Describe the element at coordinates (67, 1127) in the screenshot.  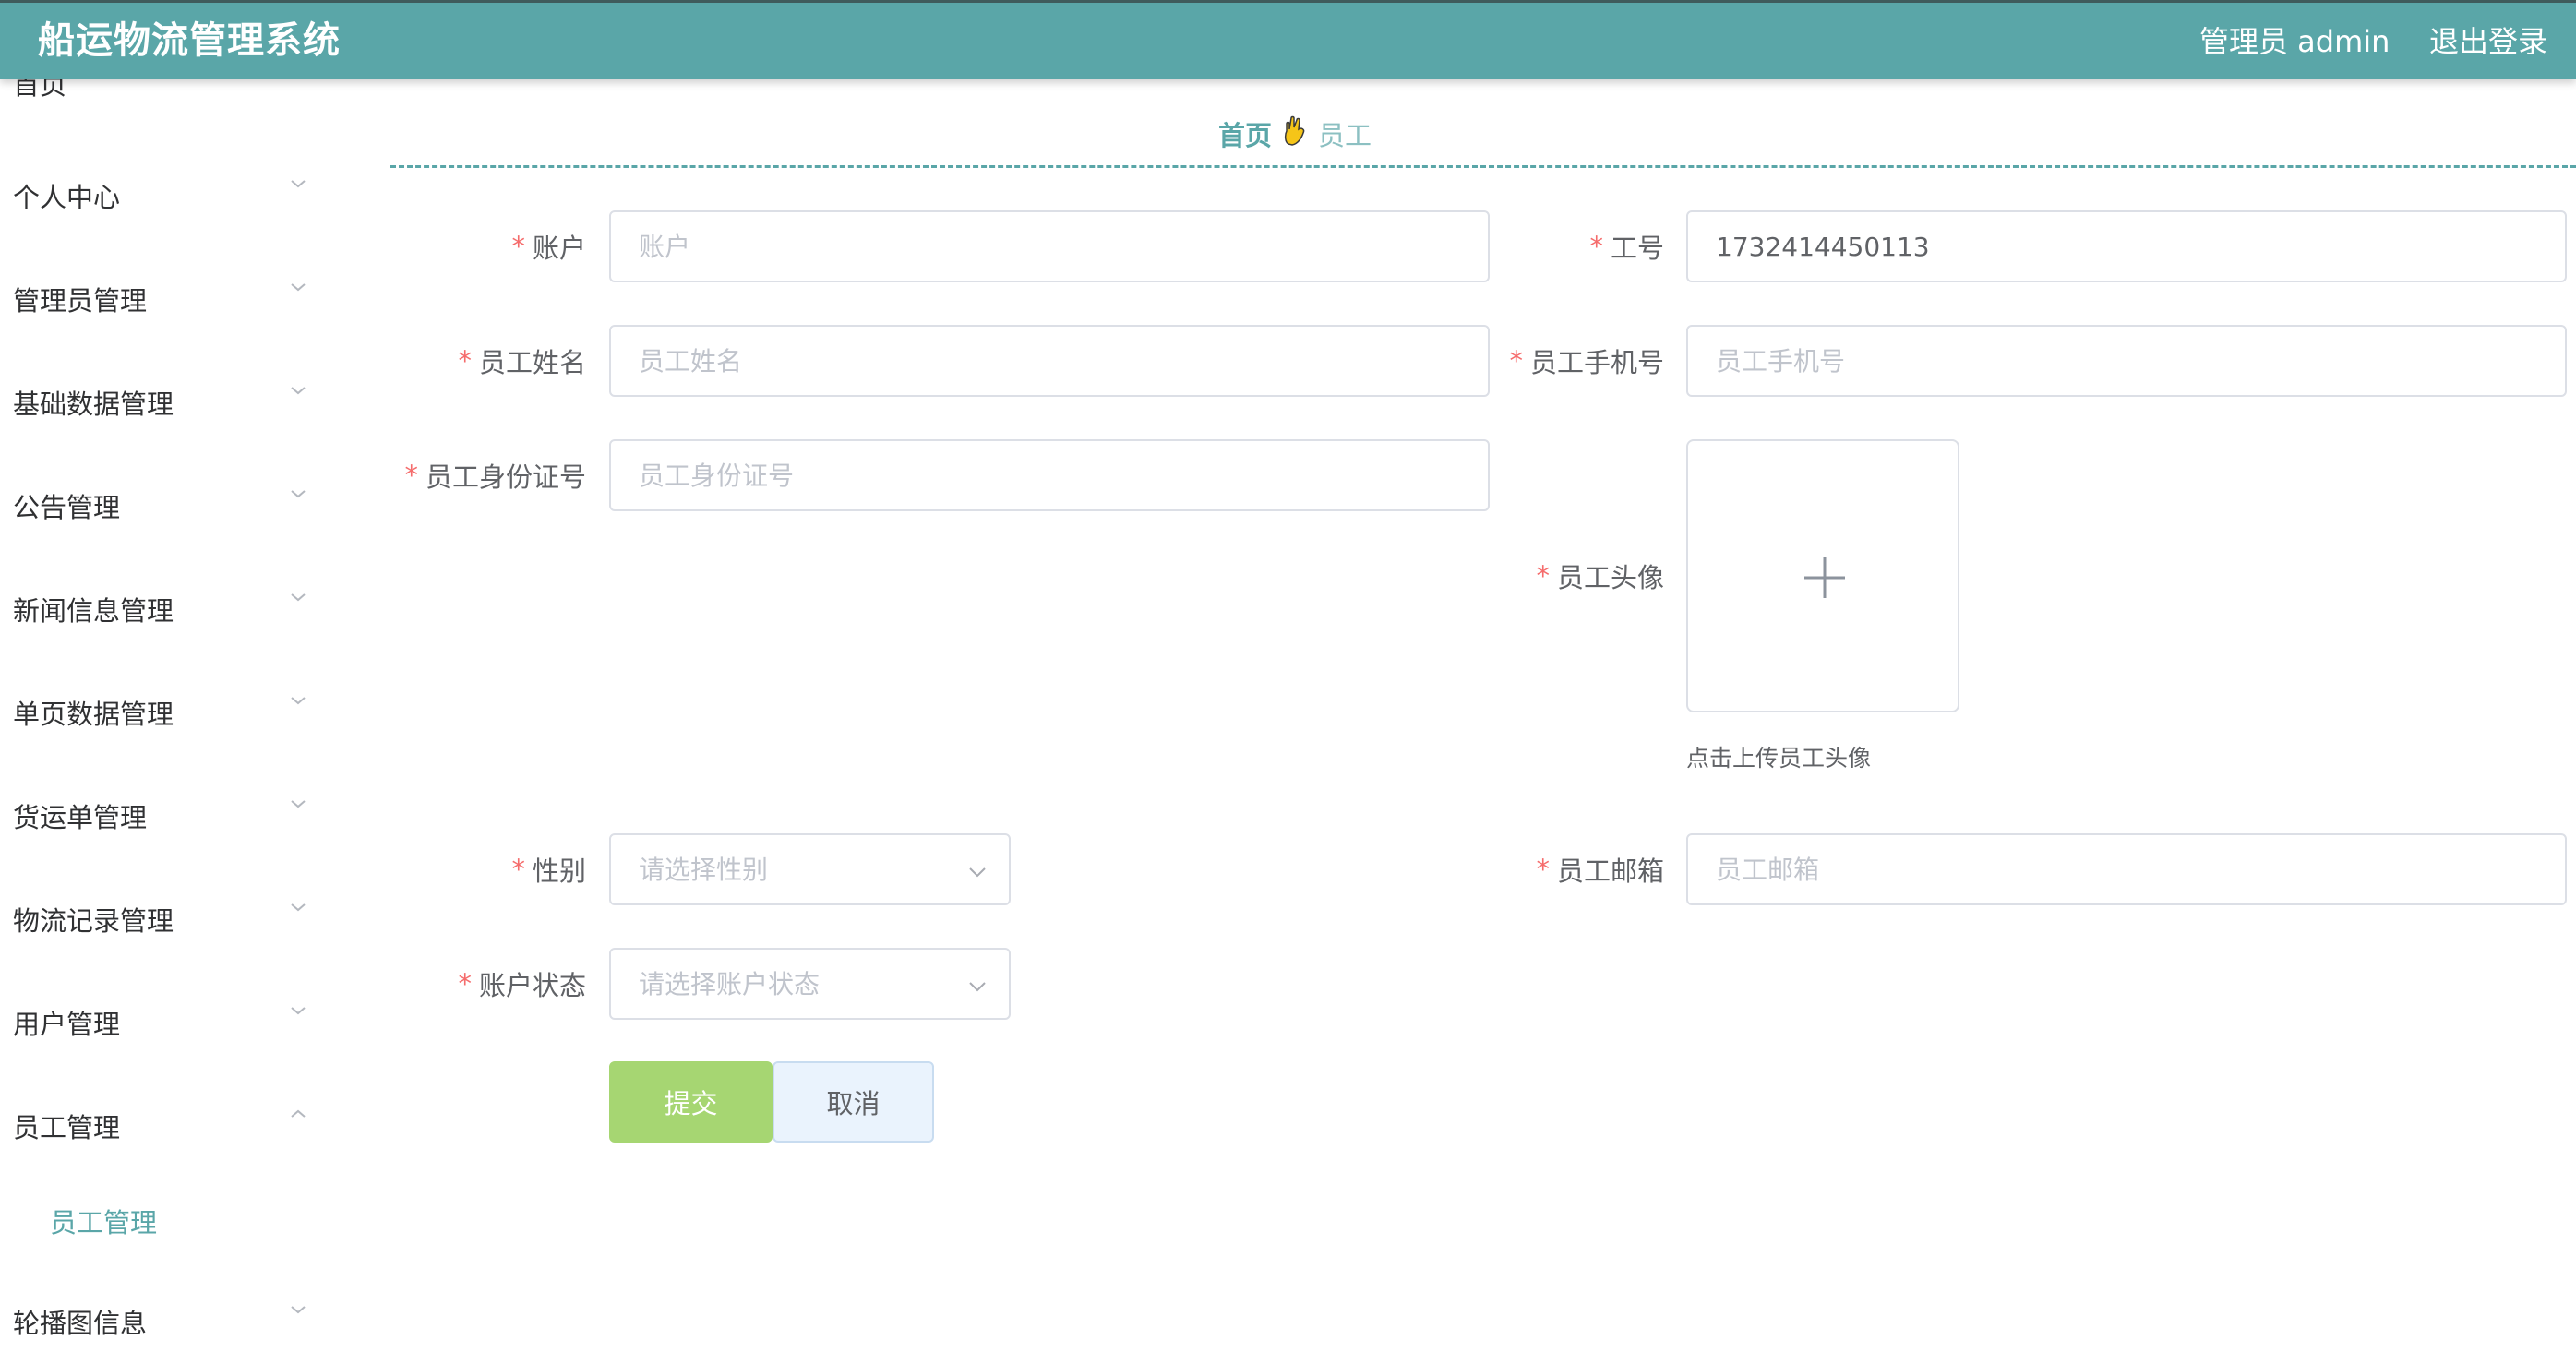
I see `sidebar-item-label: 员工管理` at that location.